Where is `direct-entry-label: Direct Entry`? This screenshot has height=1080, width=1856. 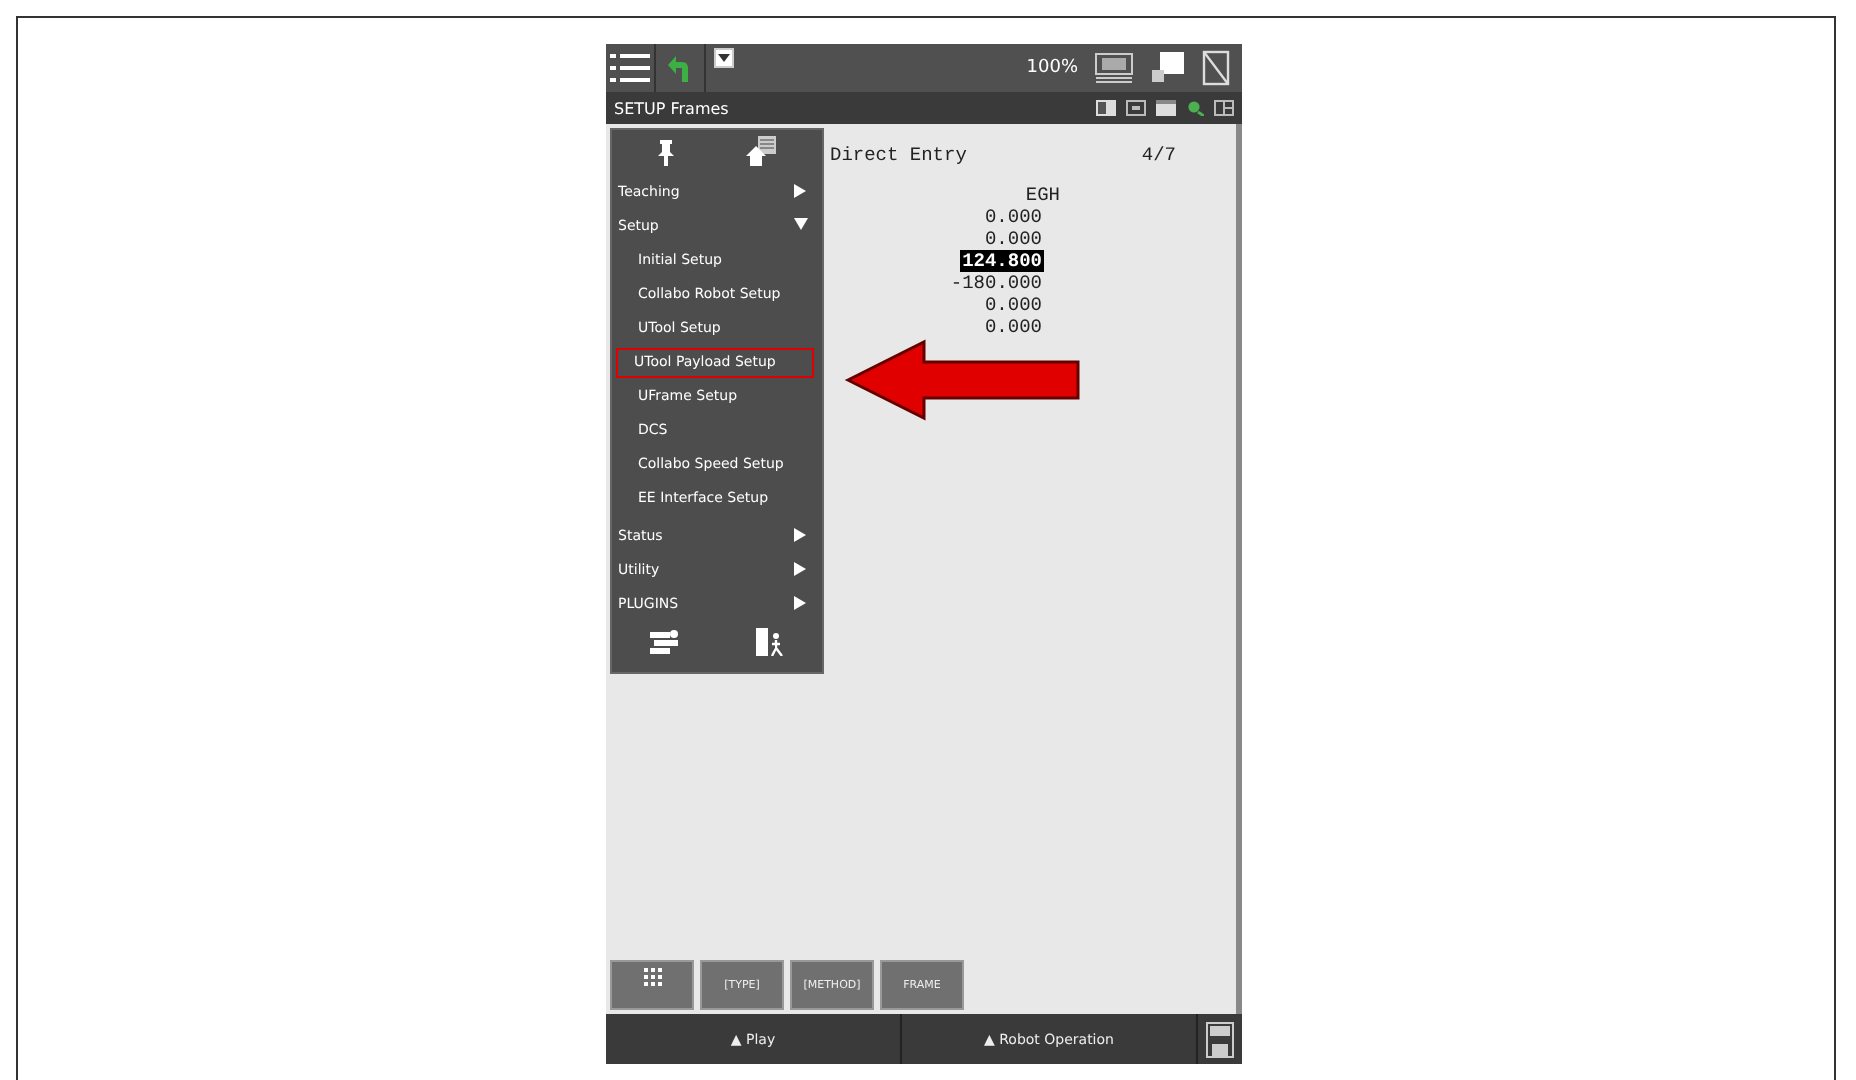 direct-entry-label: Direct Entry is located at coordinates (898, 155).